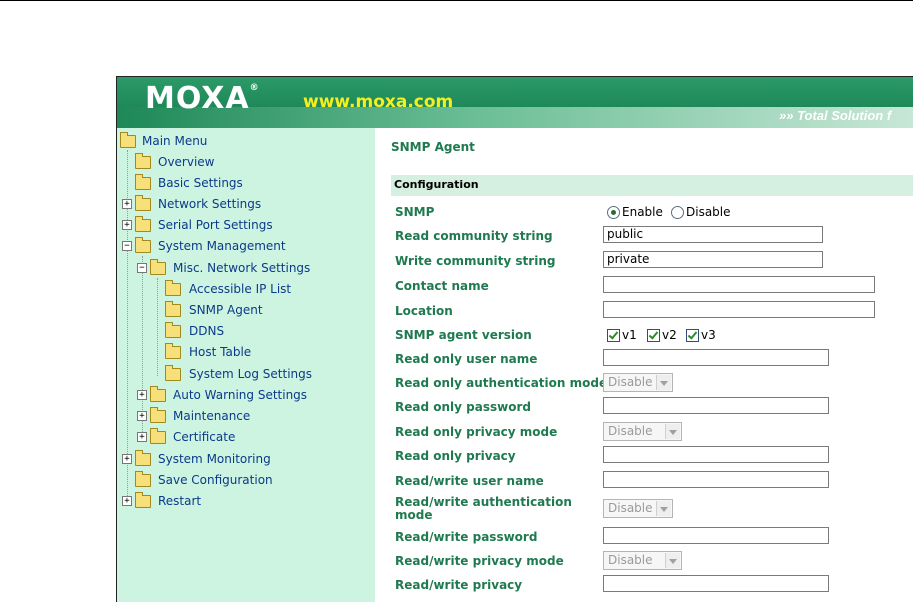  Describe the element at coordinates (713, 259) in the screenshot. I see `write-community-input: private` at that location.